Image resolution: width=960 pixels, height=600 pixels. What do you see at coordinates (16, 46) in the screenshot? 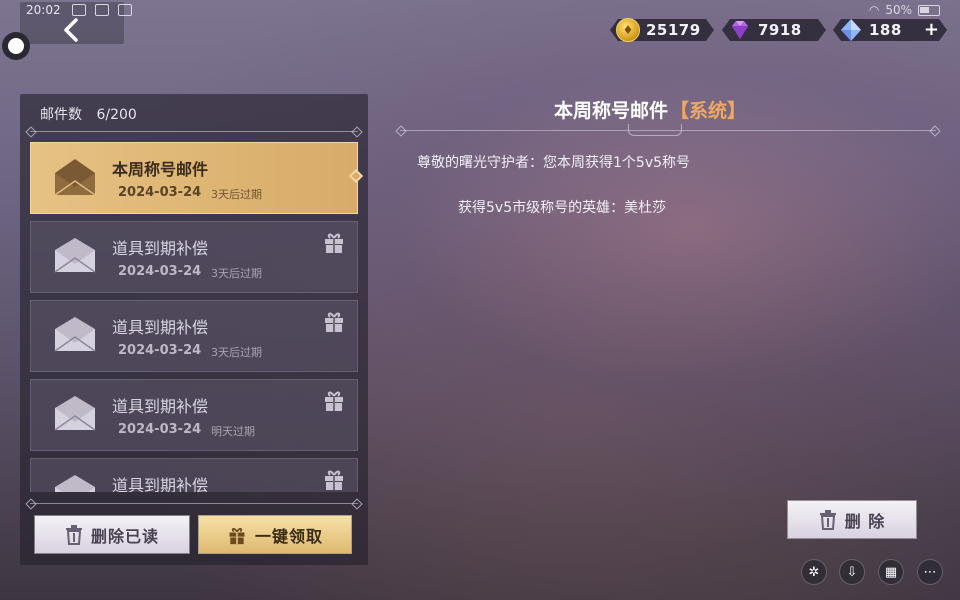
I see `floating-assist-button` at bounding box center [16, 46].